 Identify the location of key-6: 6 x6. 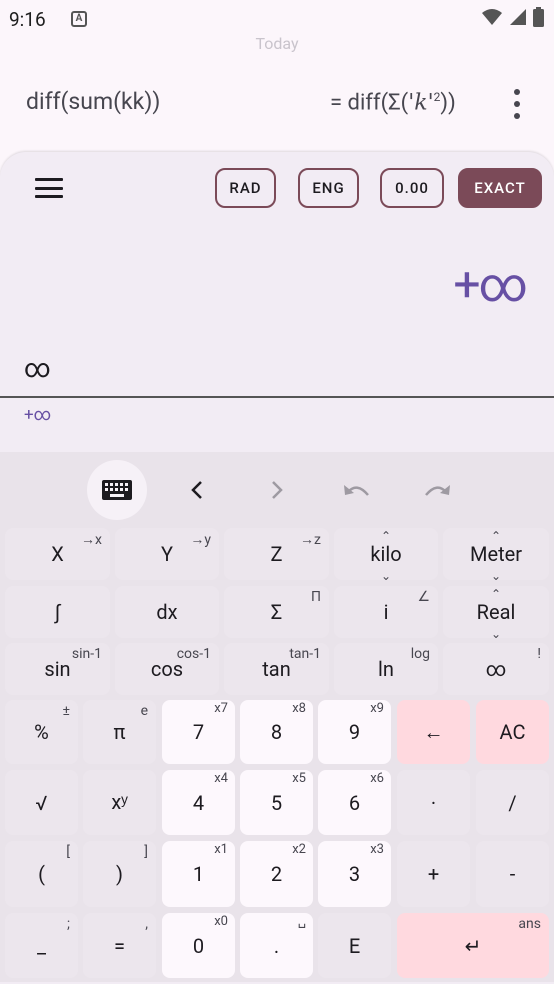
(354, 802).